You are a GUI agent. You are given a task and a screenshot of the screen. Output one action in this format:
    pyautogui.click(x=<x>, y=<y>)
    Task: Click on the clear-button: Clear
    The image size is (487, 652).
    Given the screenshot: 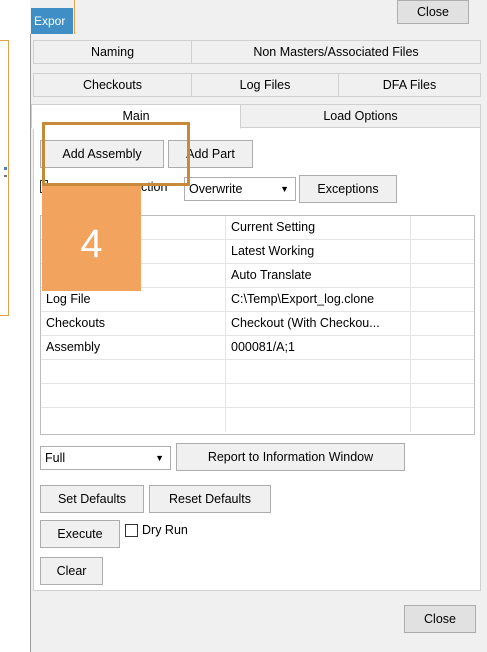 What is the action you would take?
    pyautogui.click(x=71, y=571)
    